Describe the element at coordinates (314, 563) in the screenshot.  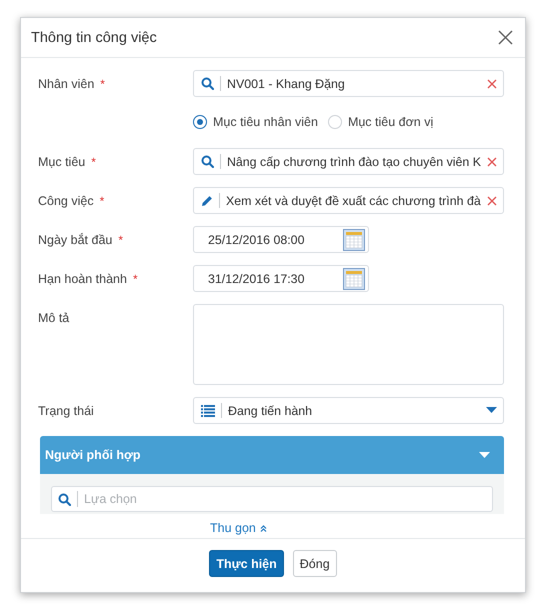
I see `close-button: Đóng` at that location.